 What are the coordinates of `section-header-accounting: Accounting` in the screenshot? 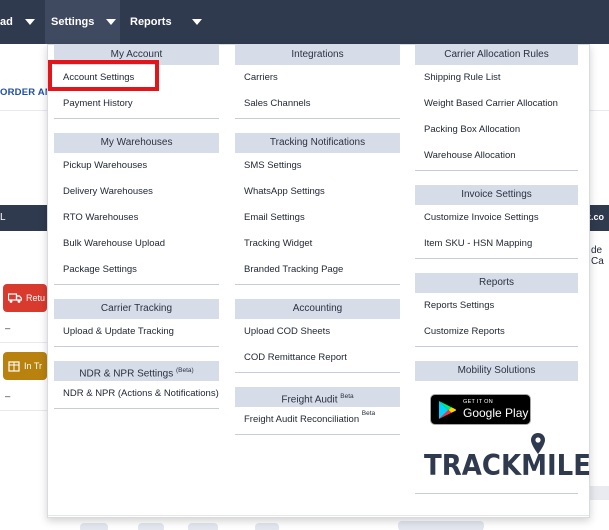 It's located at (317, 309).